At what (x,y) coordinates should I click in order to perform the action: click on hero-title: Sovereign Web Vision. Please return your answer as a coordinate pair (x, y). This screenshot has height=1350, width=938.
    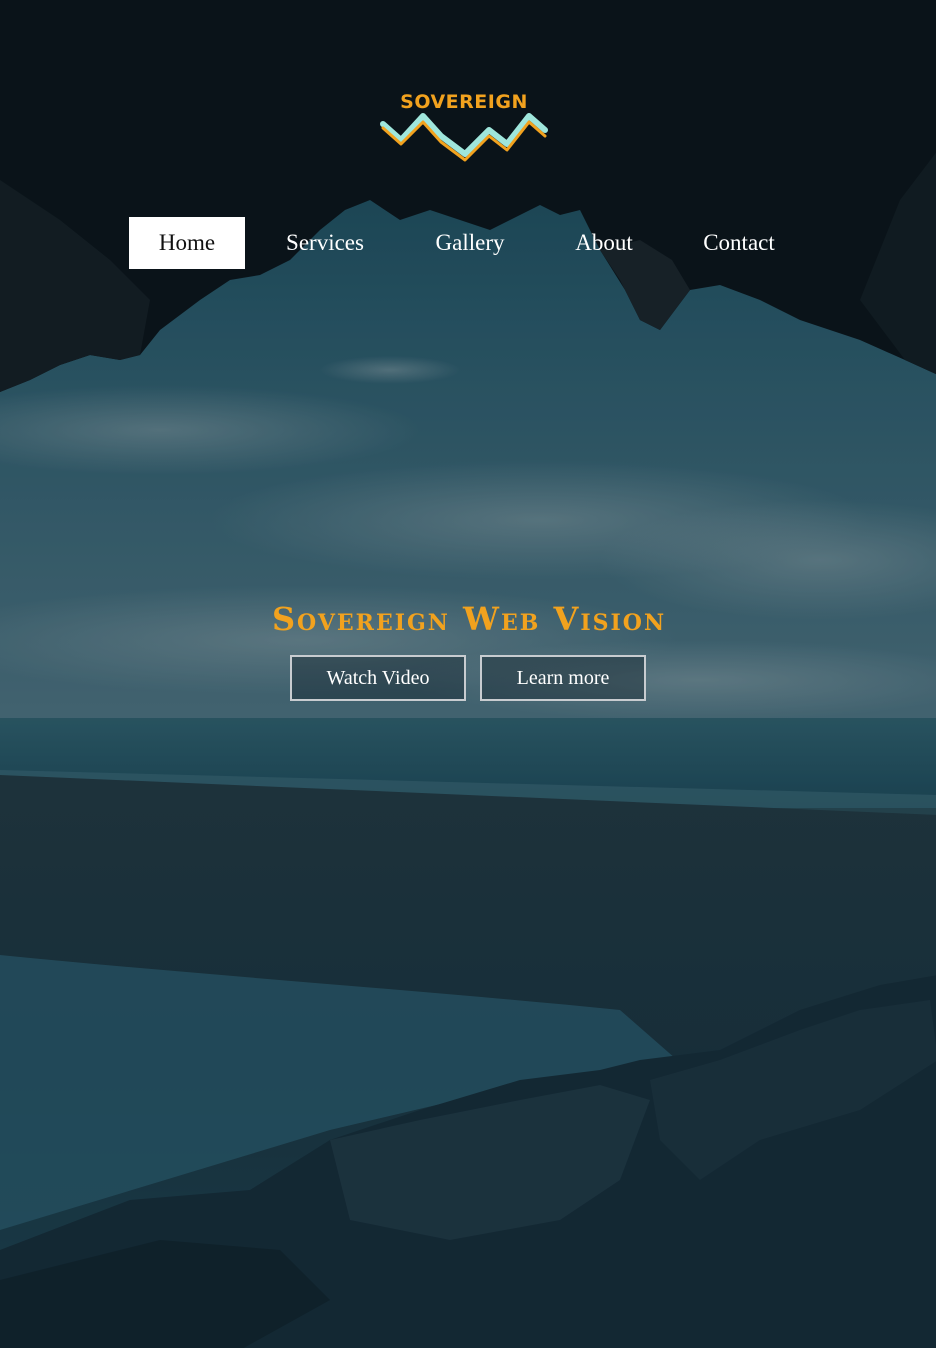
    Looking at the image, I should click on (469, 619).